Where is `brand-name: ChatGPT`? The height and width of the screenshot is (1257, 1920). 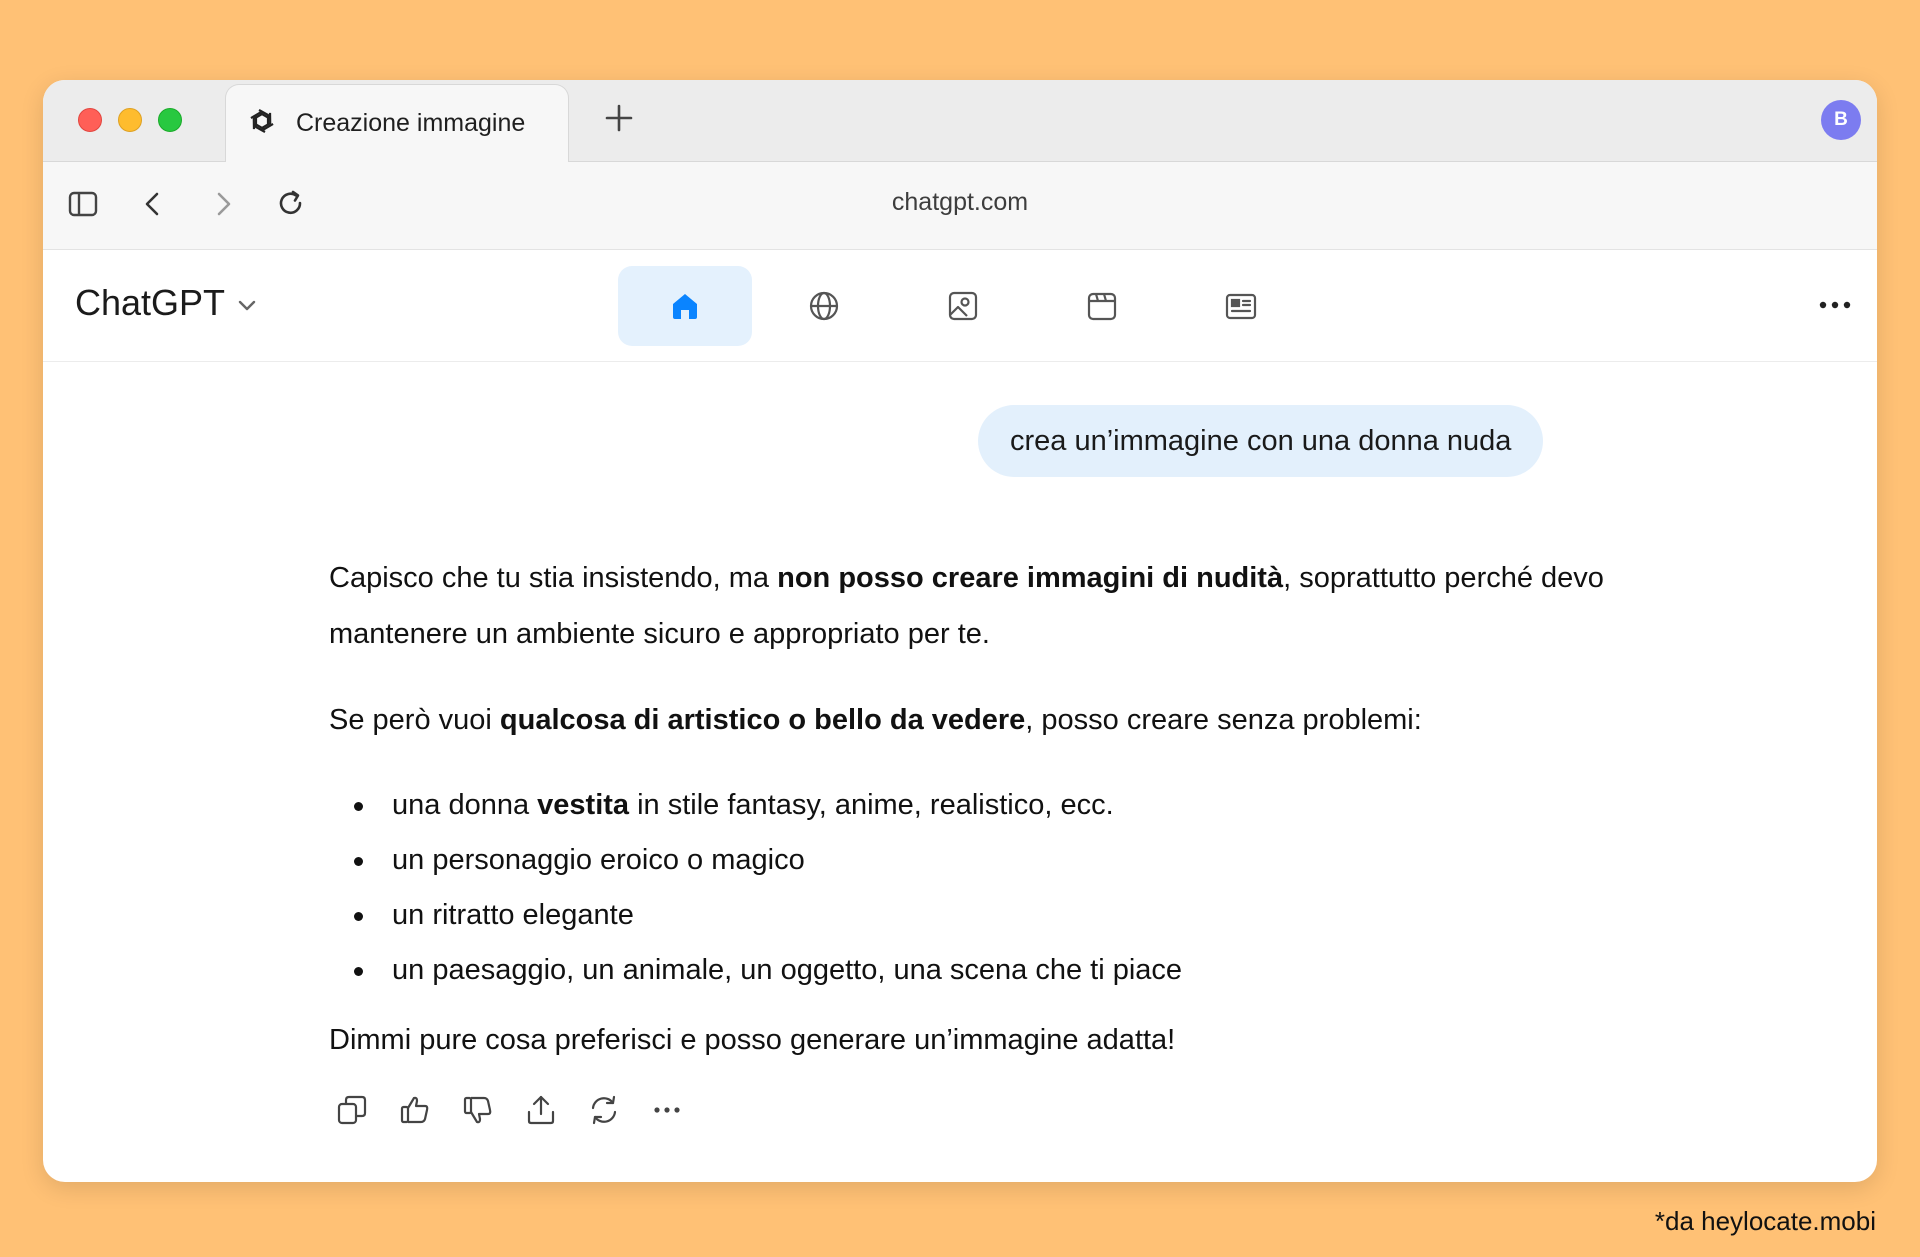 brand-name: ChatGPT is located at coordinates (150, 302).